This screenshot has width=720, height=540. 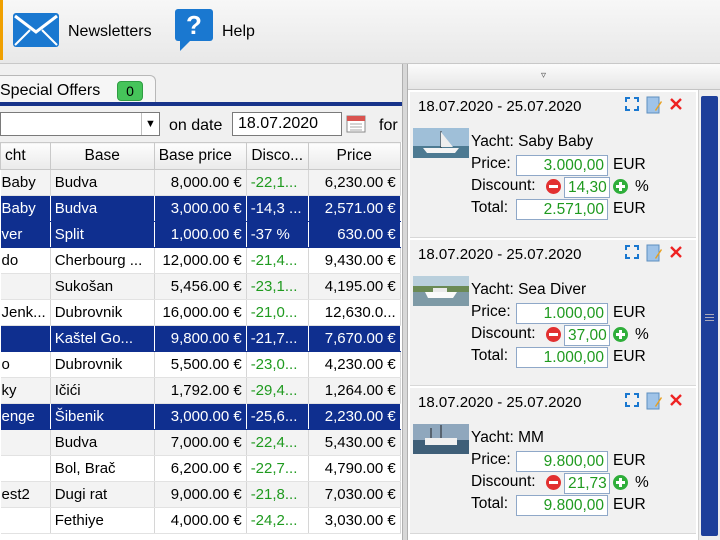 I want to click on discount-label: Discount:, so click(x=503, y=185).